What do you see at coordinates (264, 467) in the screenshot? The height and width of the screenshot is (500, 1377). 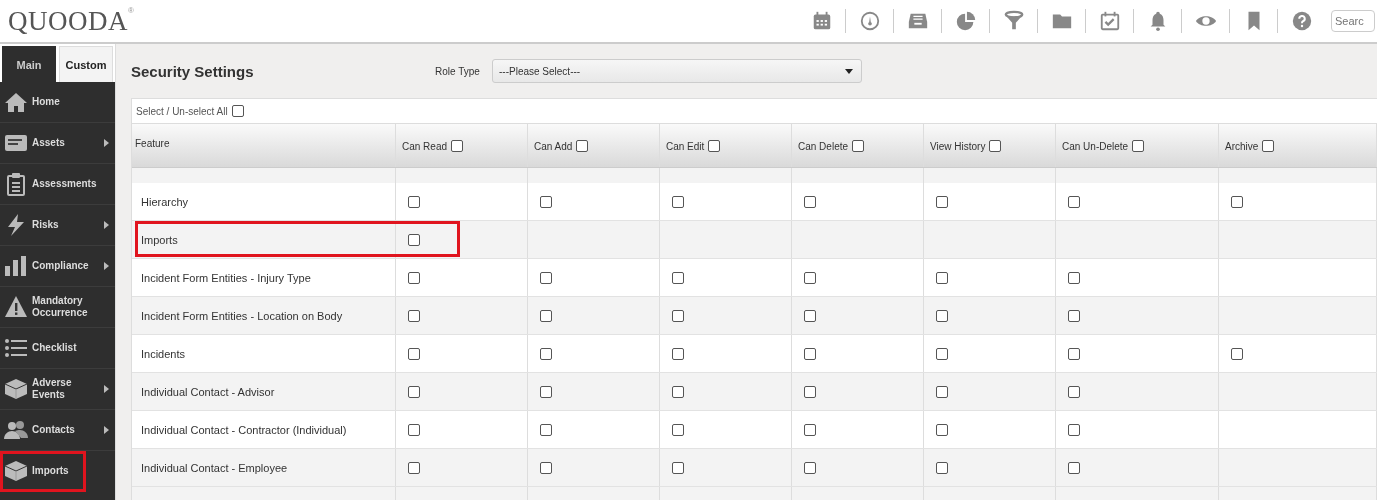 I see `table-cell: Individual Contact - Employee` at bounding box center [264, 467].